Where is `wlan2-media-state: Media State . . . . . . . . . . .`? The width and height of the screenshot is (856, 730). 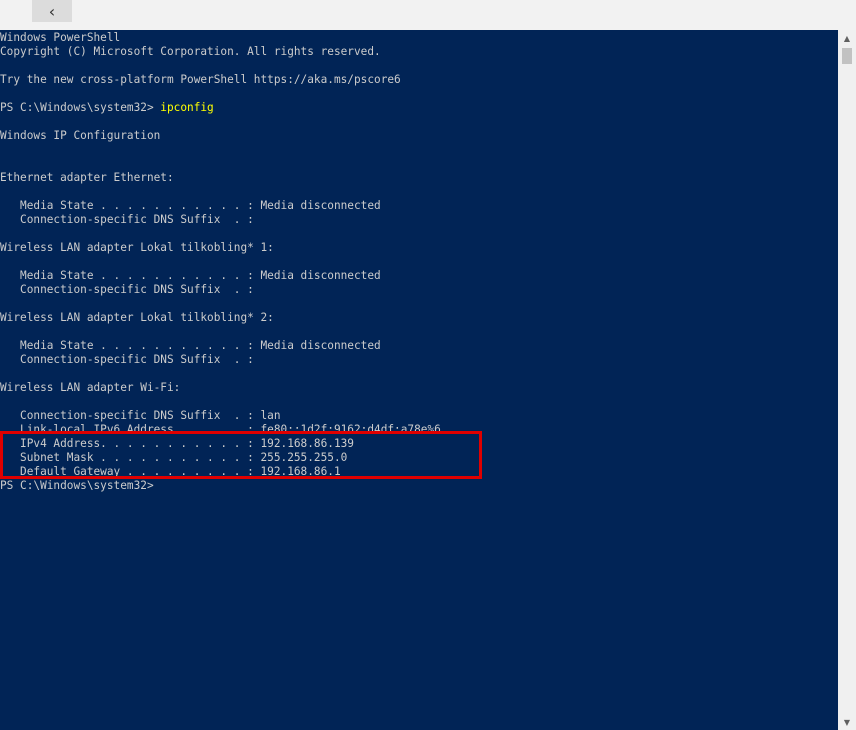 wlan2-media-state: Media State . . . . . . . . . . . is located at coordinates (190, 345).